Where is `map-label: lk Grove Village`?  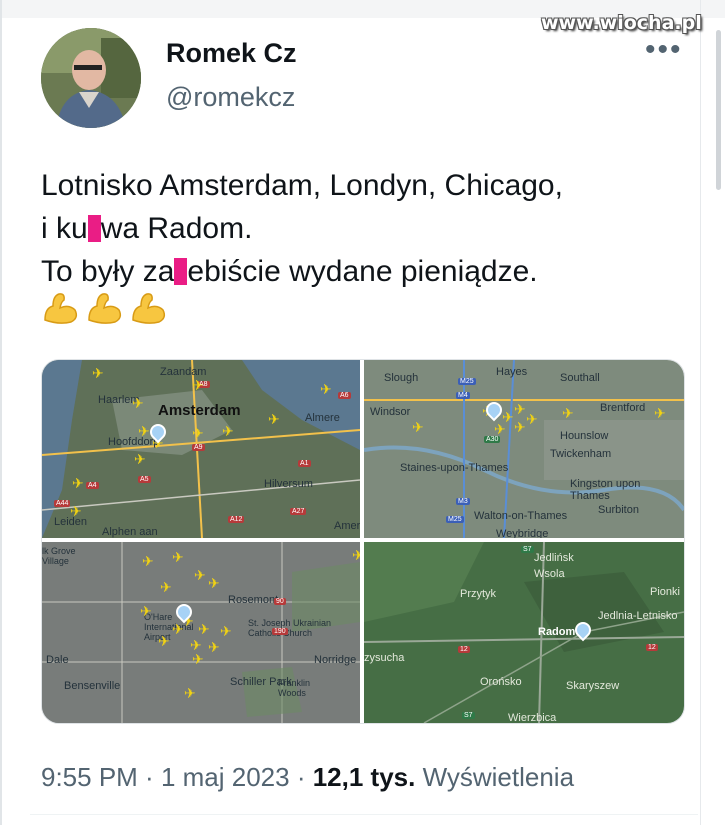
map-label: lk Grove Village is located at coordinates (59, 556).